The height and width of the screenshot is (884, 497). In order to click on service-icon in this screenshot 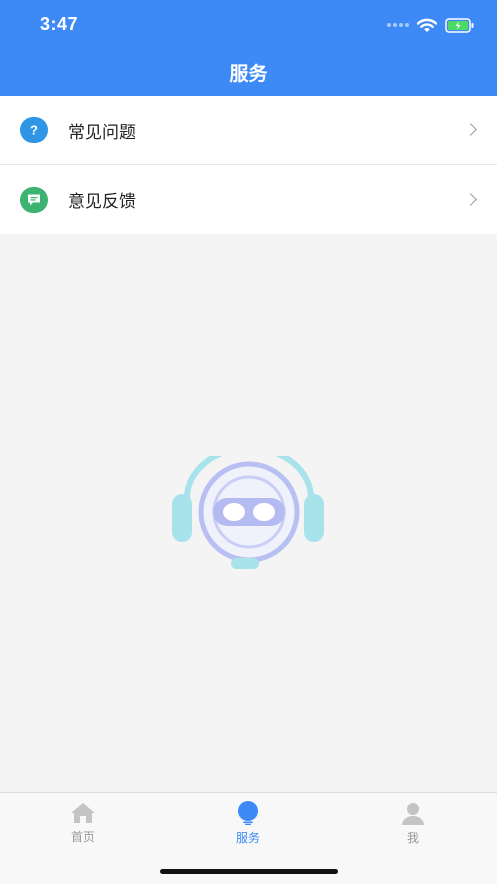, I will do `click(248, 813)`.